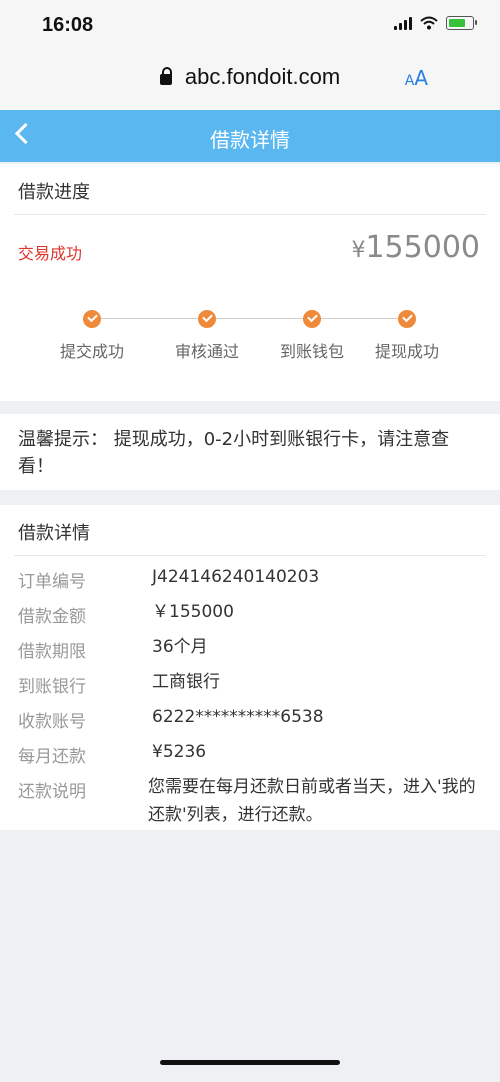 The image size is (500, 1082). Describe the element at coordinates (206, 351) in the screenshot. I see `step-label-review: 审核通过` at that location.